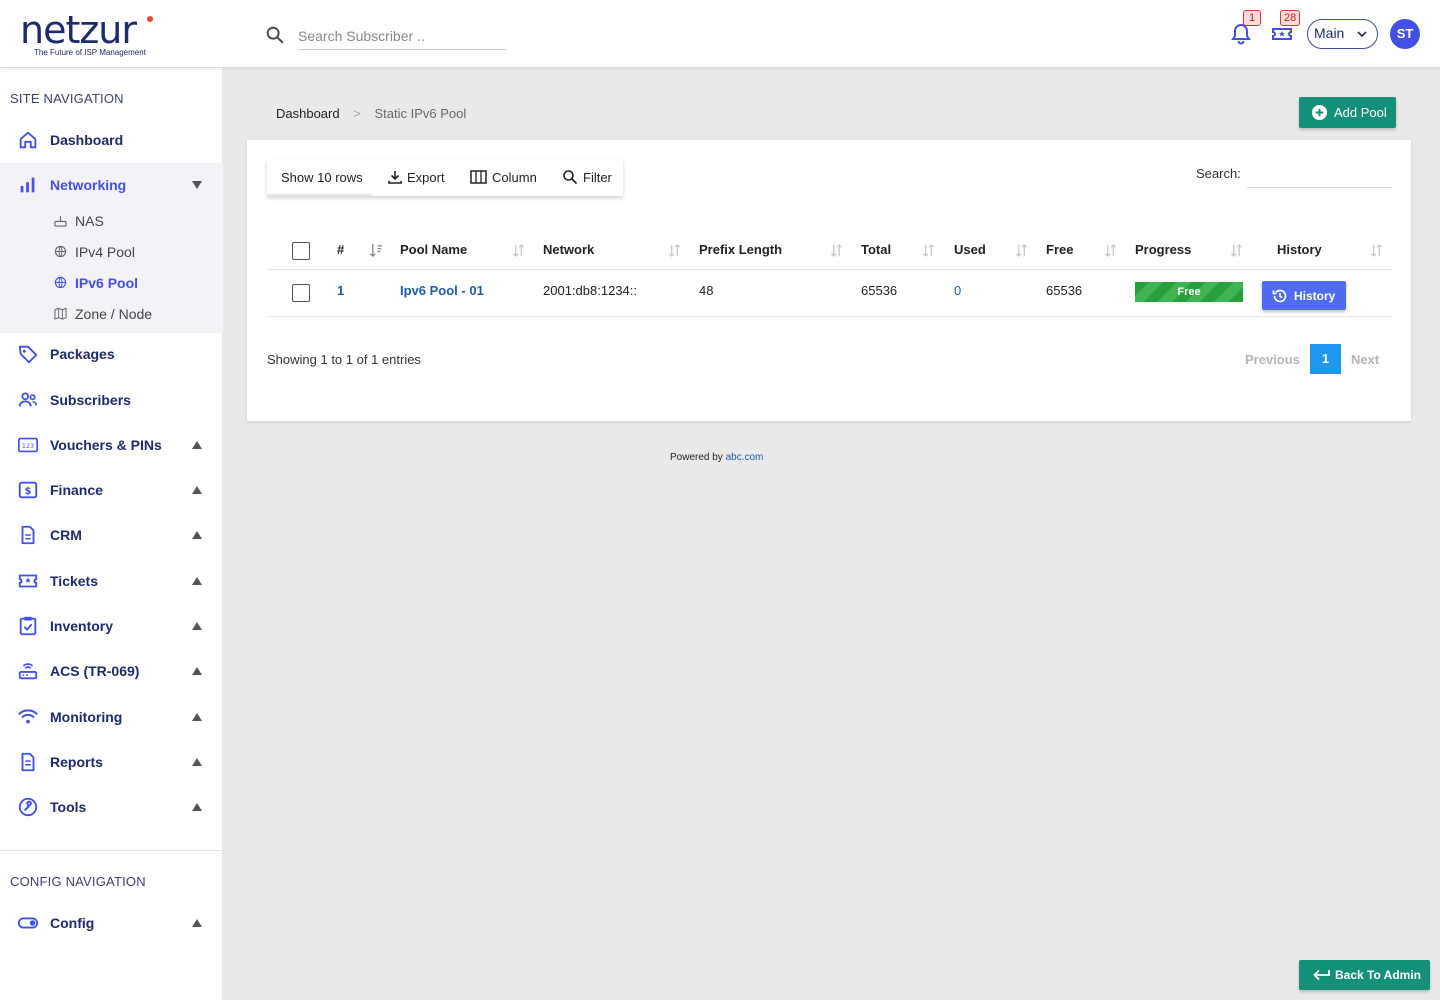  Describe the element at coordinates (111, 923) in the screenshot. I see `sidebar-item-config: Config` at that location.